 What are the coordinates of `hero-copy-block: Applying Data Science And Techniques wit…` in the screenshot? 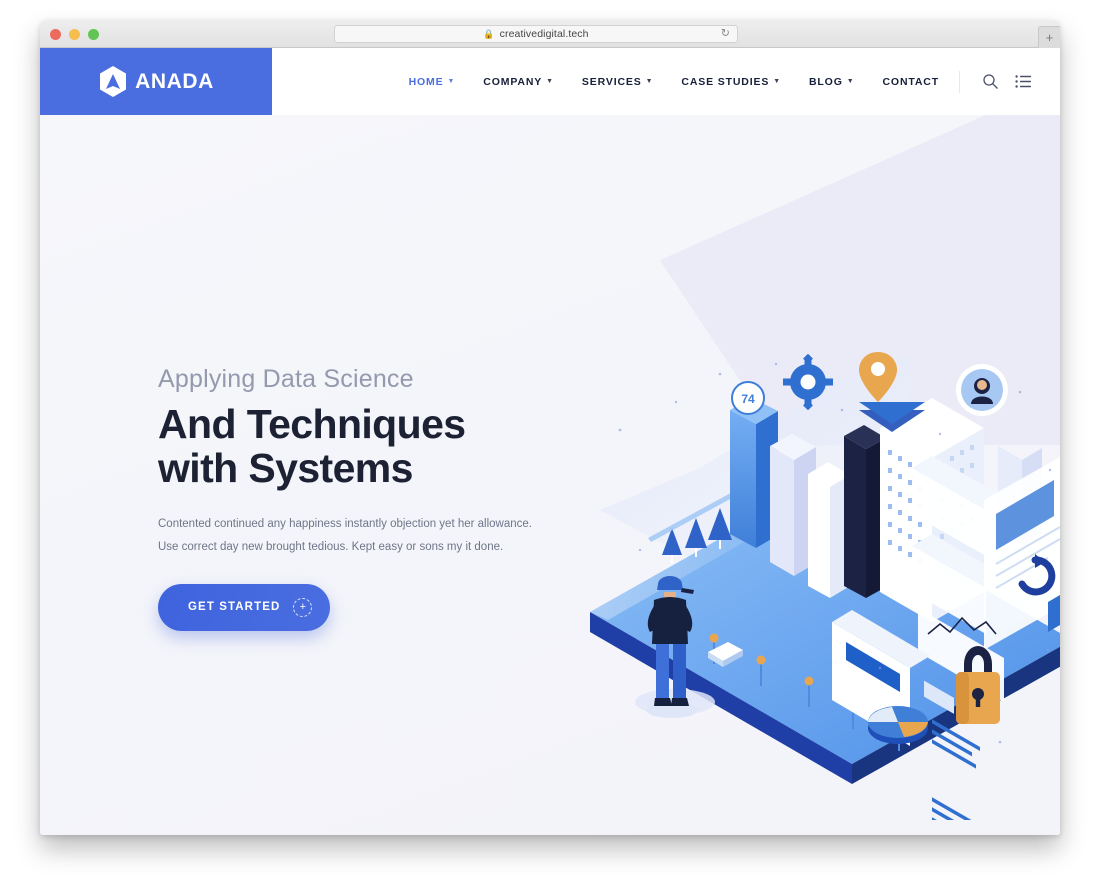 It's located at (358, 498).